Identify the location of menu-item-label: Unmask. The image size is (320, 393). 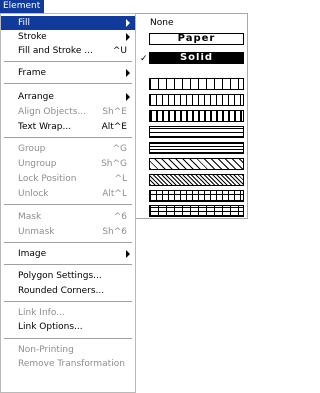
(36, 232).